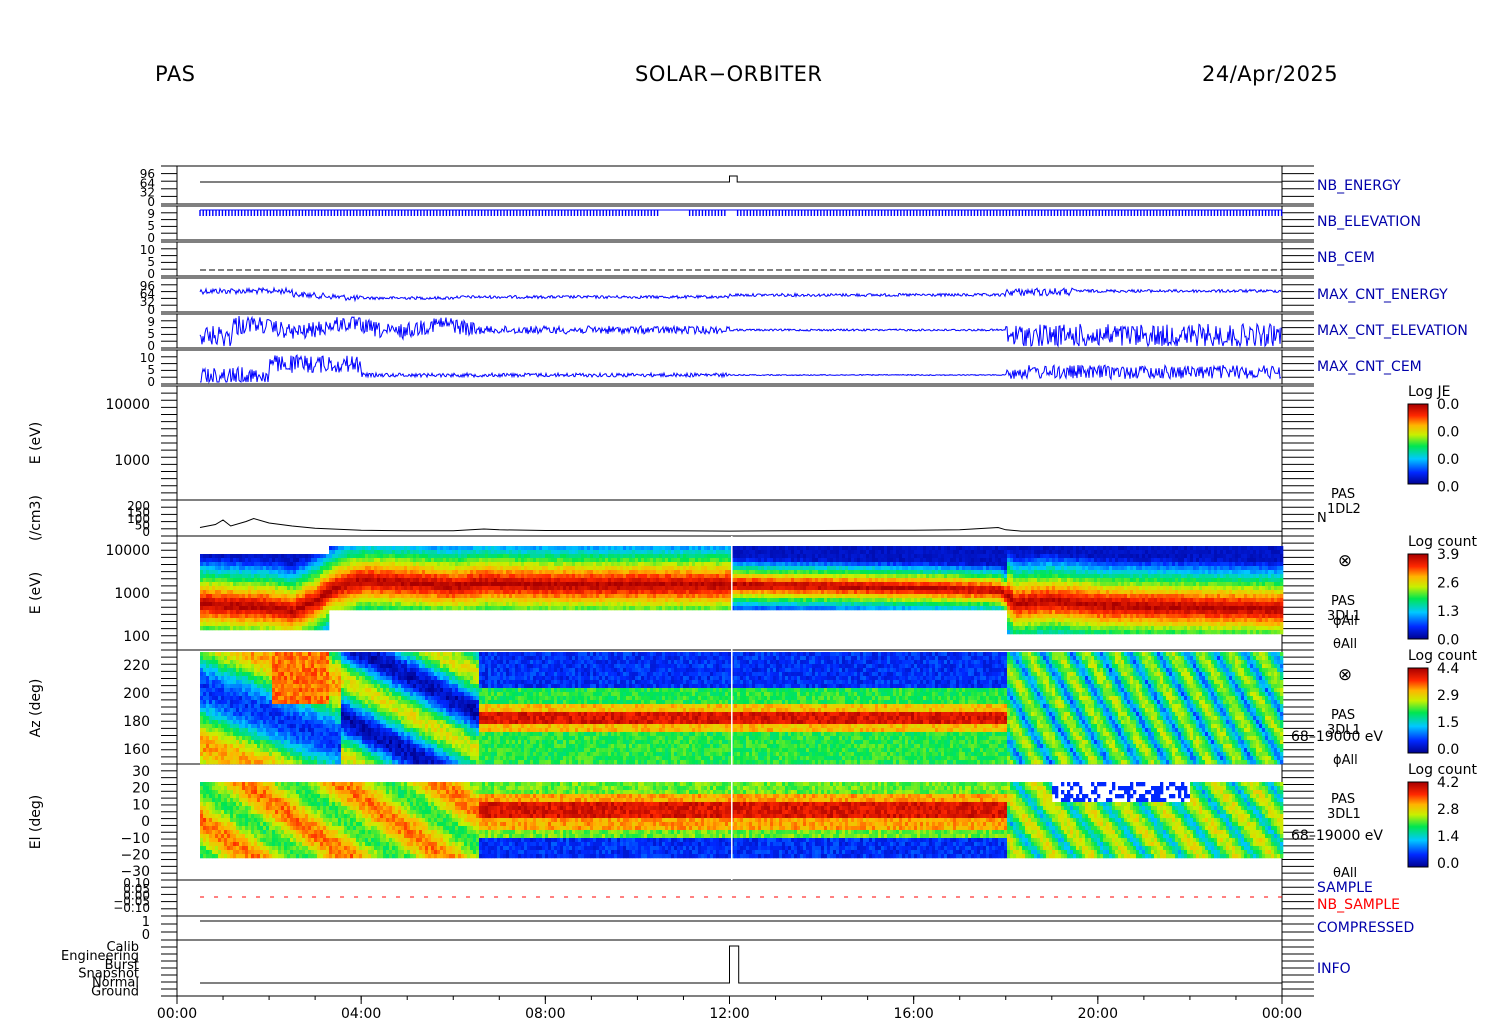 This screenshot has height=1020, width=1512. What do you see at coordinates (36, 593) in the screenshot?
I see `energy-spectro-ylabel: E (eV)` at bounding box center [36, 593].